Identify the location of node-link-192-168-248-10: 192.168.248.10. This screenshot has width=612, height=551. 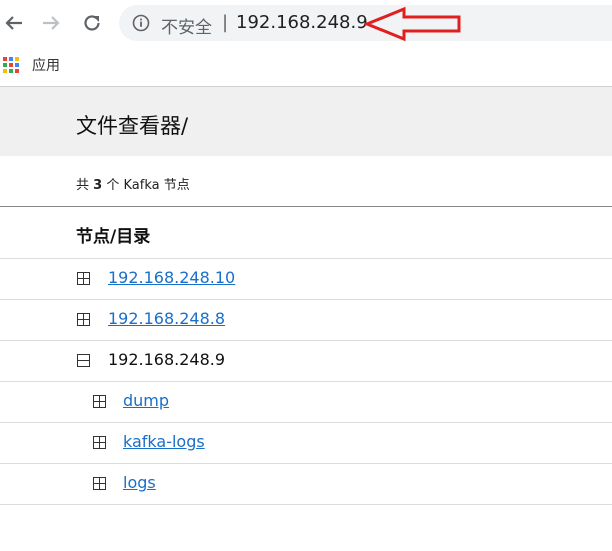
(171, 277).